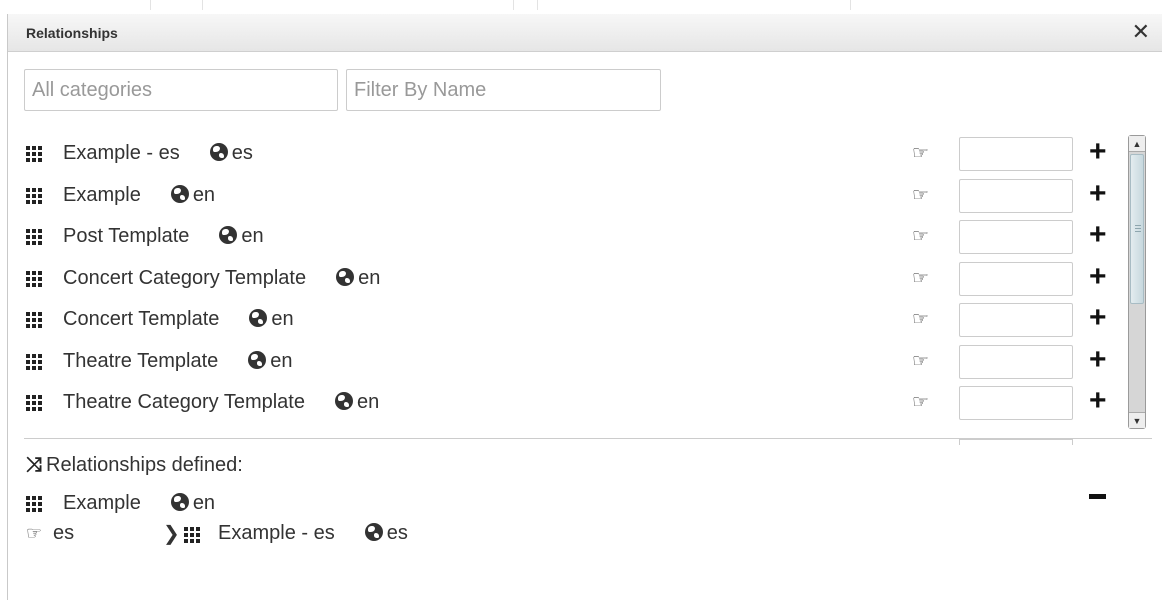 Image resolution: width=1162 pixels, height=600 pixels. What do you see at coordinates (580, 279) in the screenshot?
I see `list-item: Concert Category Template en ☞ +` at bounding box center [580, 279].